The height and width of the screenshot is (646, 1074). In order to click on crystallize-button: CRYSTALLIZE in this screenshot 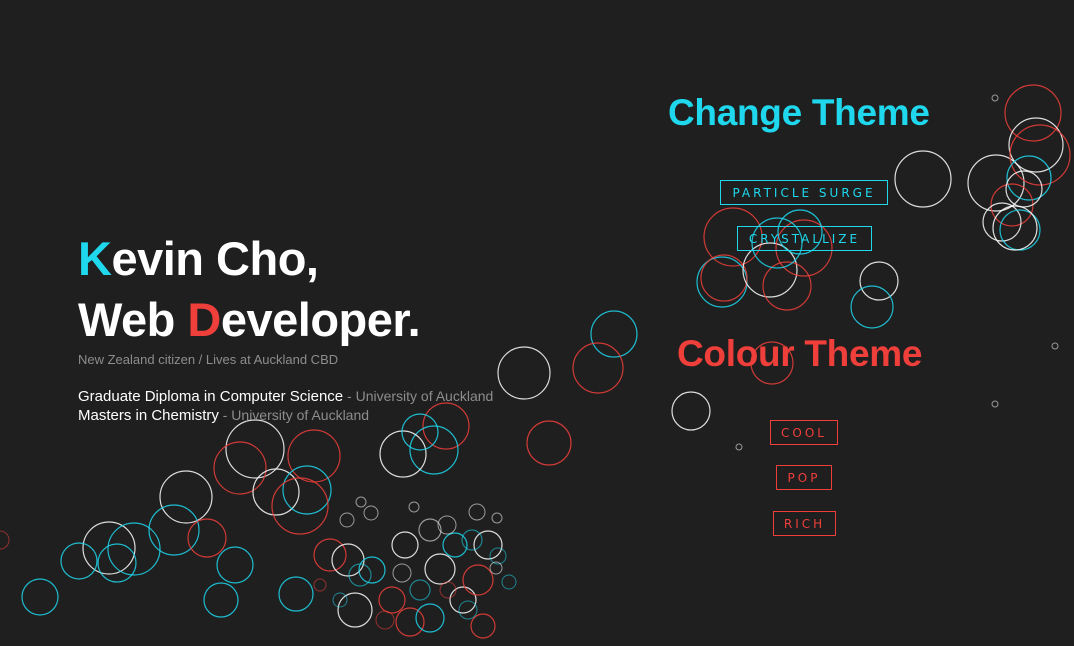, I will do `click(804, 238)`.